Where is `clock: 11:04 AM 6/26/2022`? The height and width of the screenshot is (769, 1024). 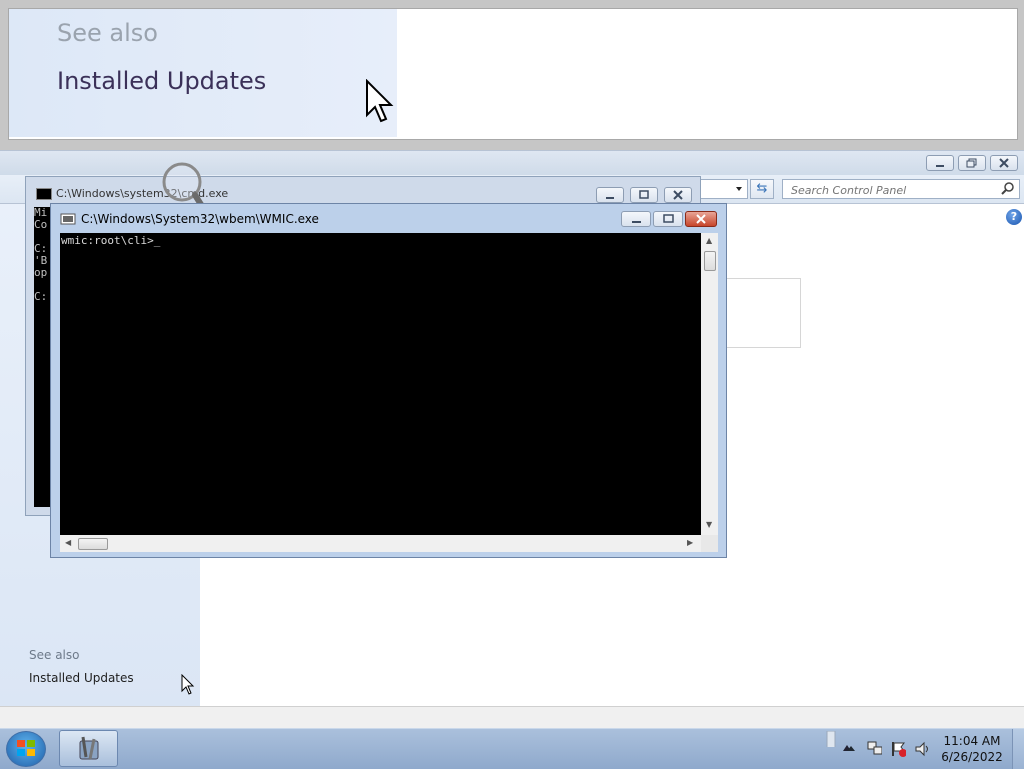
clock: 11:04 AM 6/26/2022 is located at coordinates (972, 749).